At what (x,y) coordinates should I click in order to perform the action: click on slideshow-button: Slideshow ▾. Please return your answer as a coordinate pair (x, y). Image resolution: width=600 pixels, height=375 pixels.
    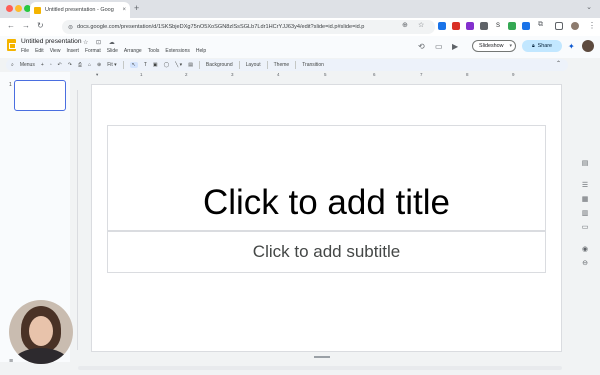
    Looking at the image, I should click on (494, 46).